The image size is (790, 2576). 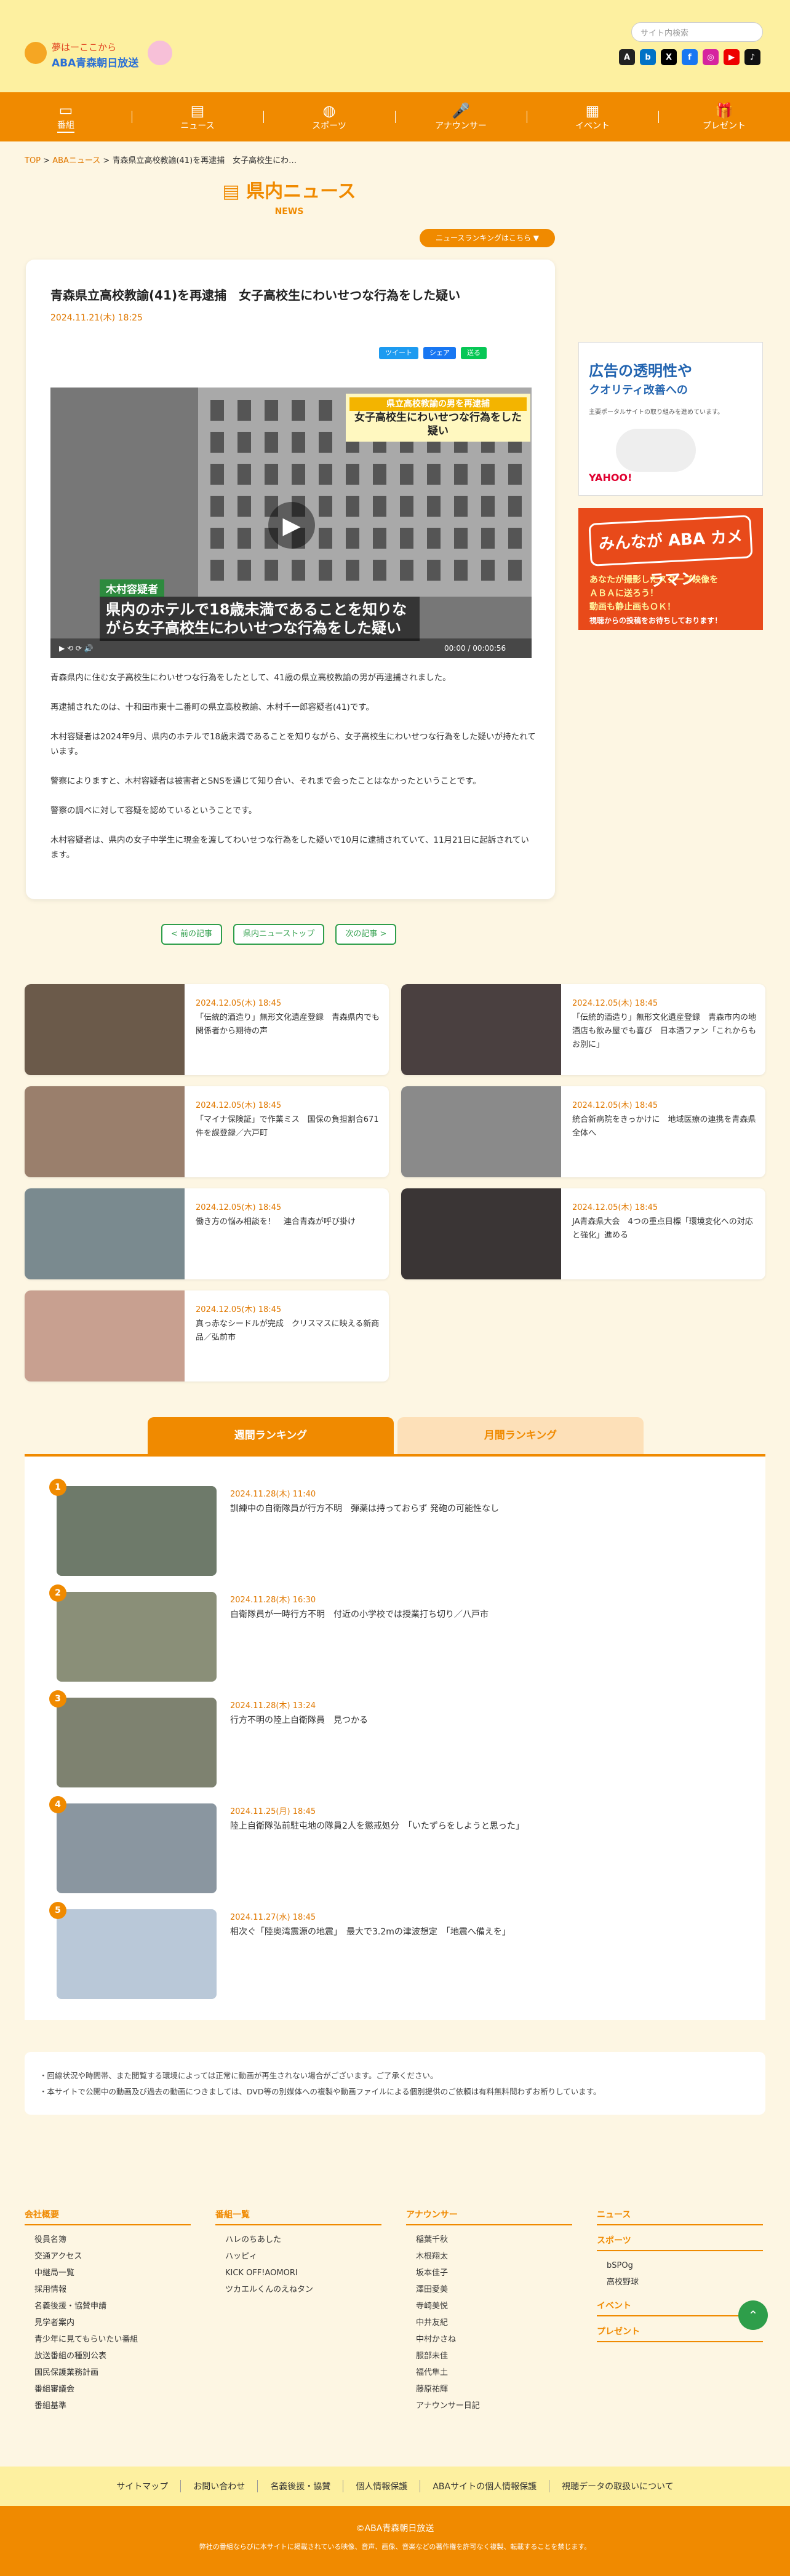 I want to click on footer-link: 役員名簿, so click(x=108, y=2240).